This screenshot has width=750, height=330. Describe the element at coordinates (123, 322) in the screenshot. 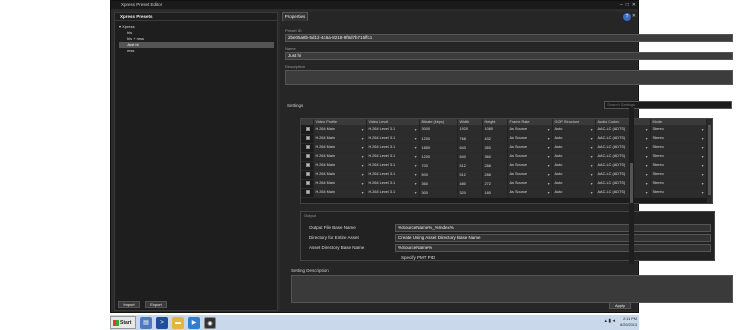

I see `start-button: Start` at that location.